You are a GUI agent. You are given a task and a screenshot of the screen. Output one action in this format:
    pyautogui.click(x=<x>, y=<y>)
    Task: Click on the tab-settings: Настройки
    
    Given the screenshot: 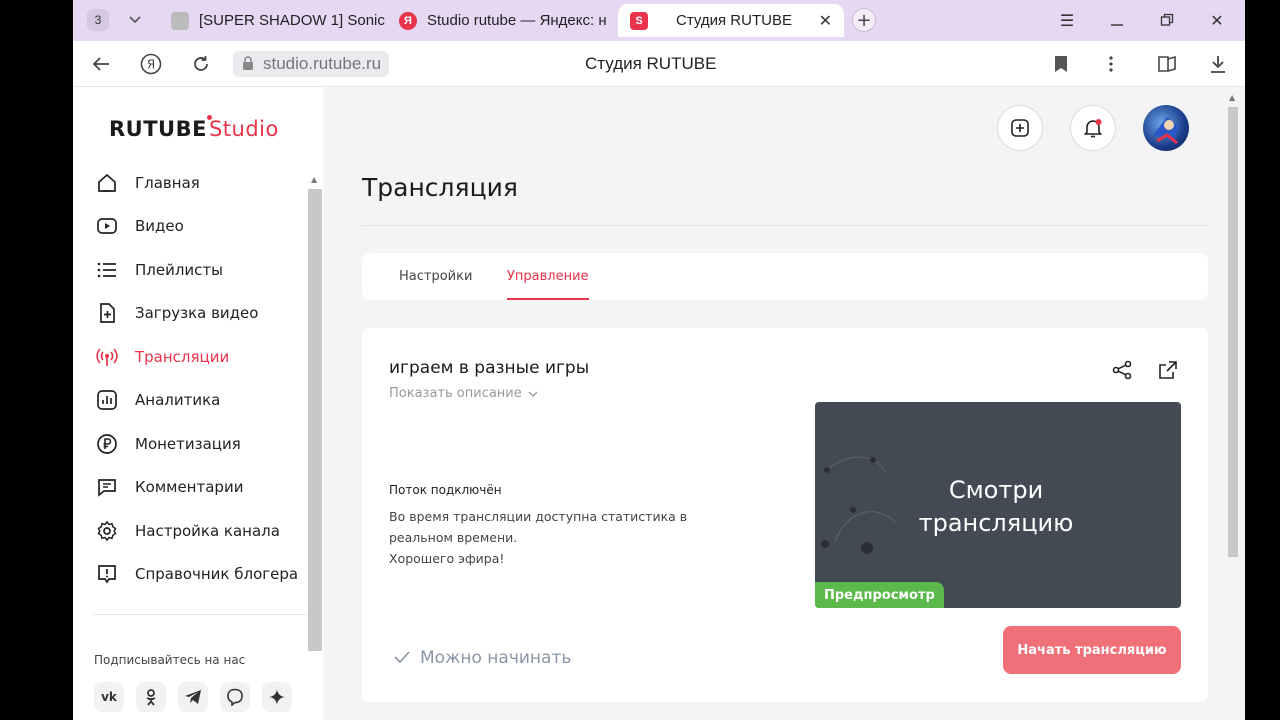 What is the action you would take?
    pyautogui.click(x=435, y=276)
    